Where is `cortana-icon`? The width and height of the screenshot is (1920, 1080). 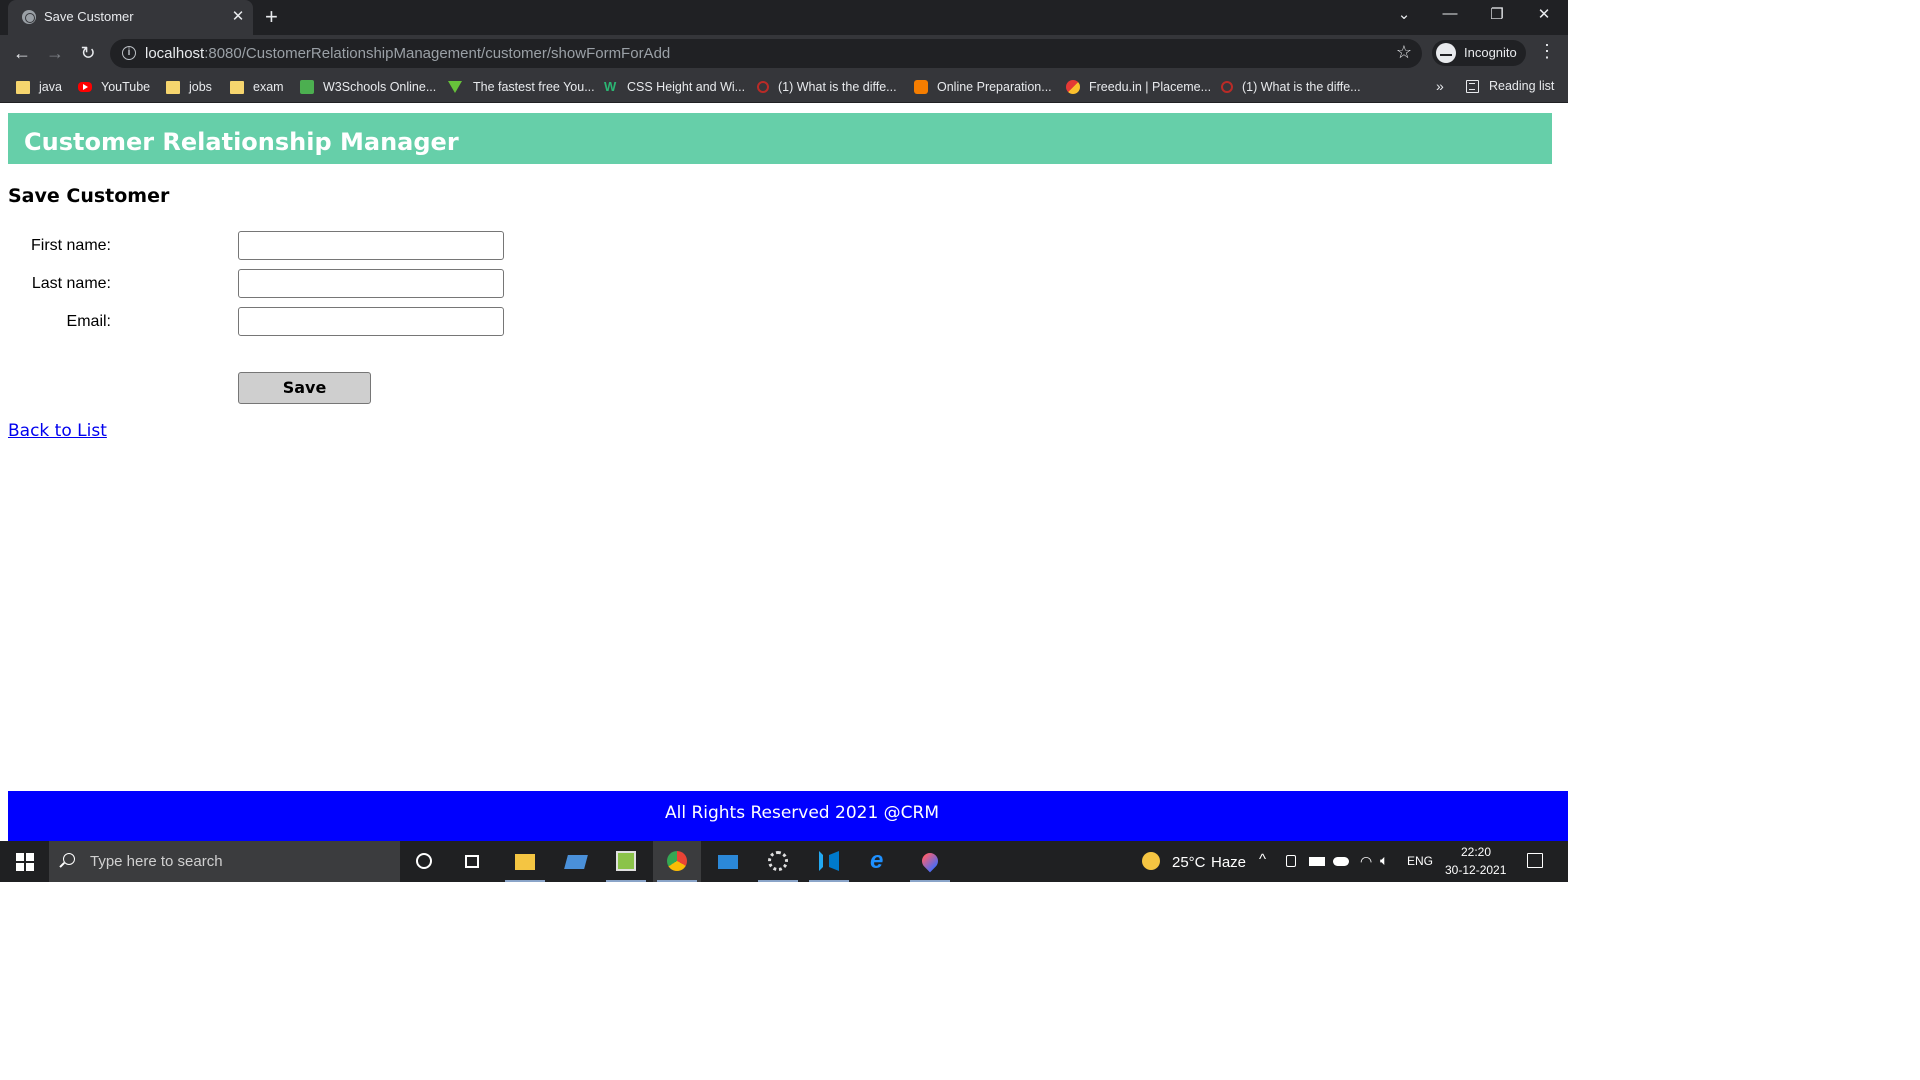 cortana-icon is located at coordinates (424, 861).